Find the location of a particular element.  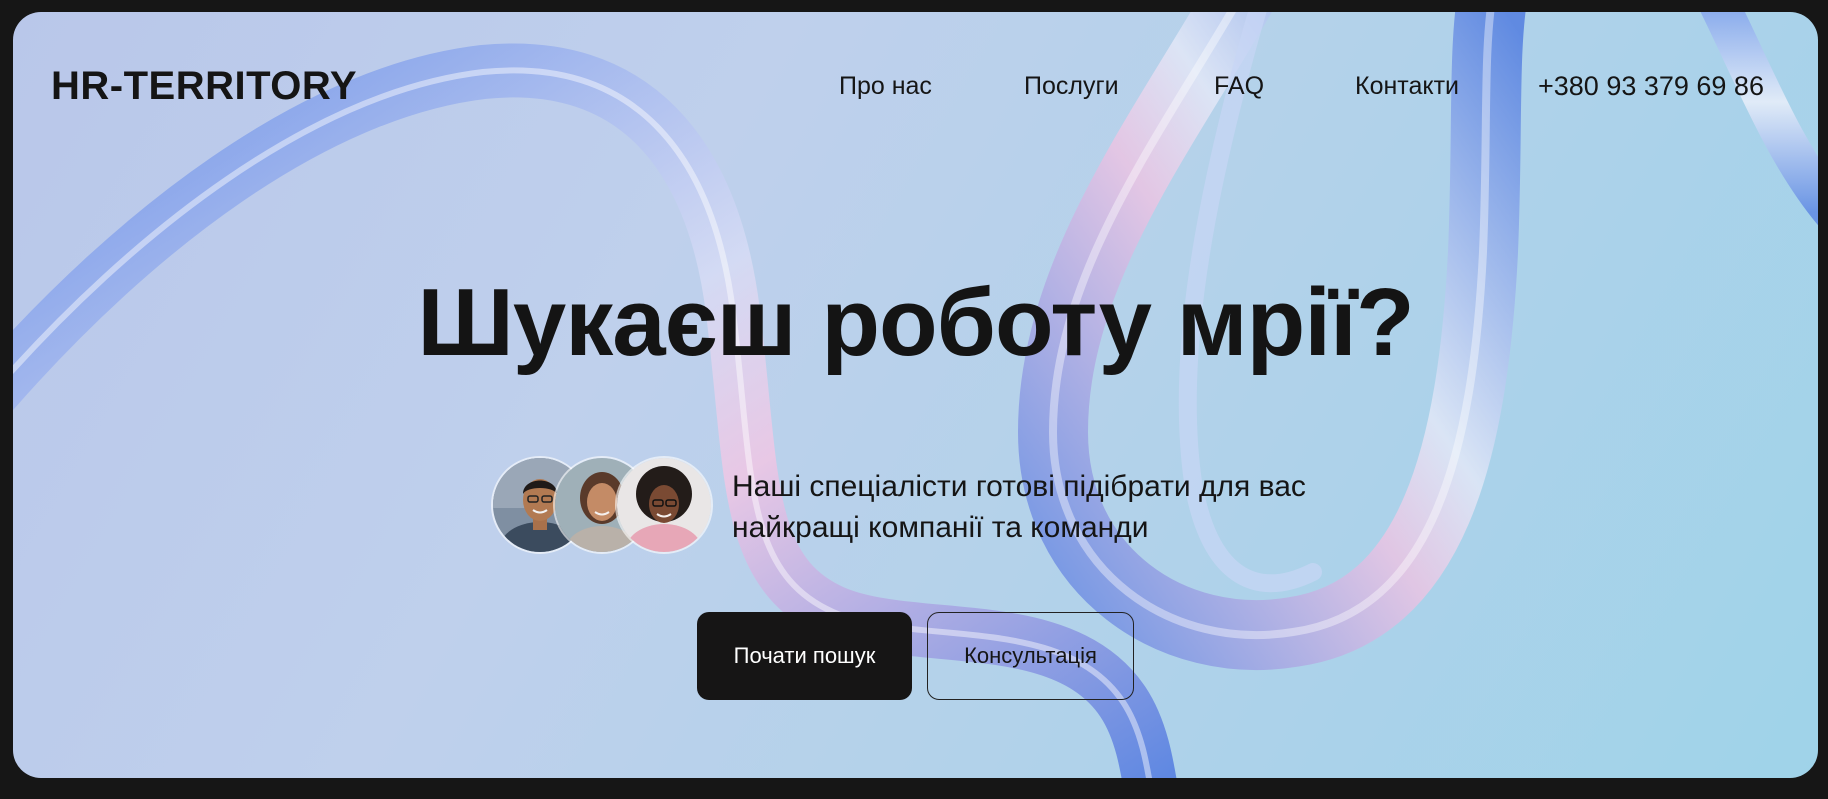

site-logo: HR-TERRITORY is located at coordinates (204, 86).